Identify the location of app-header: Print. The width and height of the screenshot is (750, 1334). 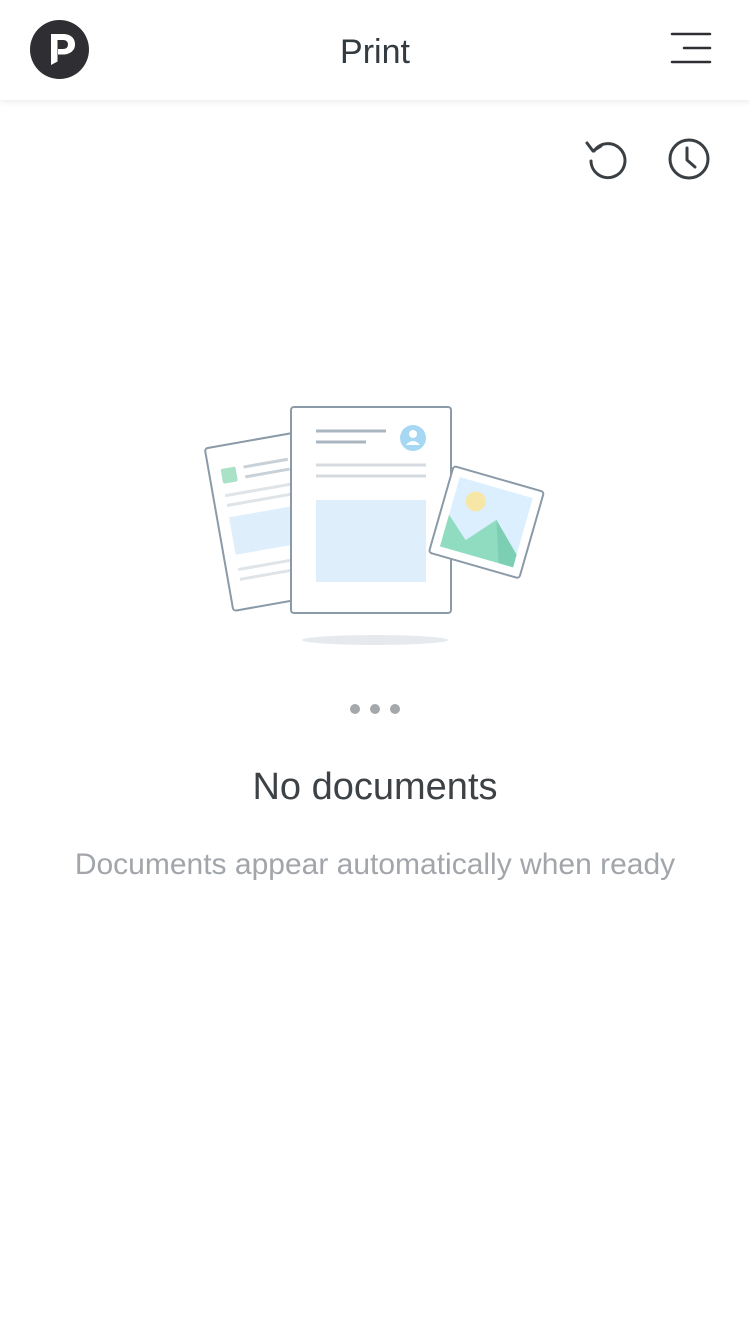
(375, 50).